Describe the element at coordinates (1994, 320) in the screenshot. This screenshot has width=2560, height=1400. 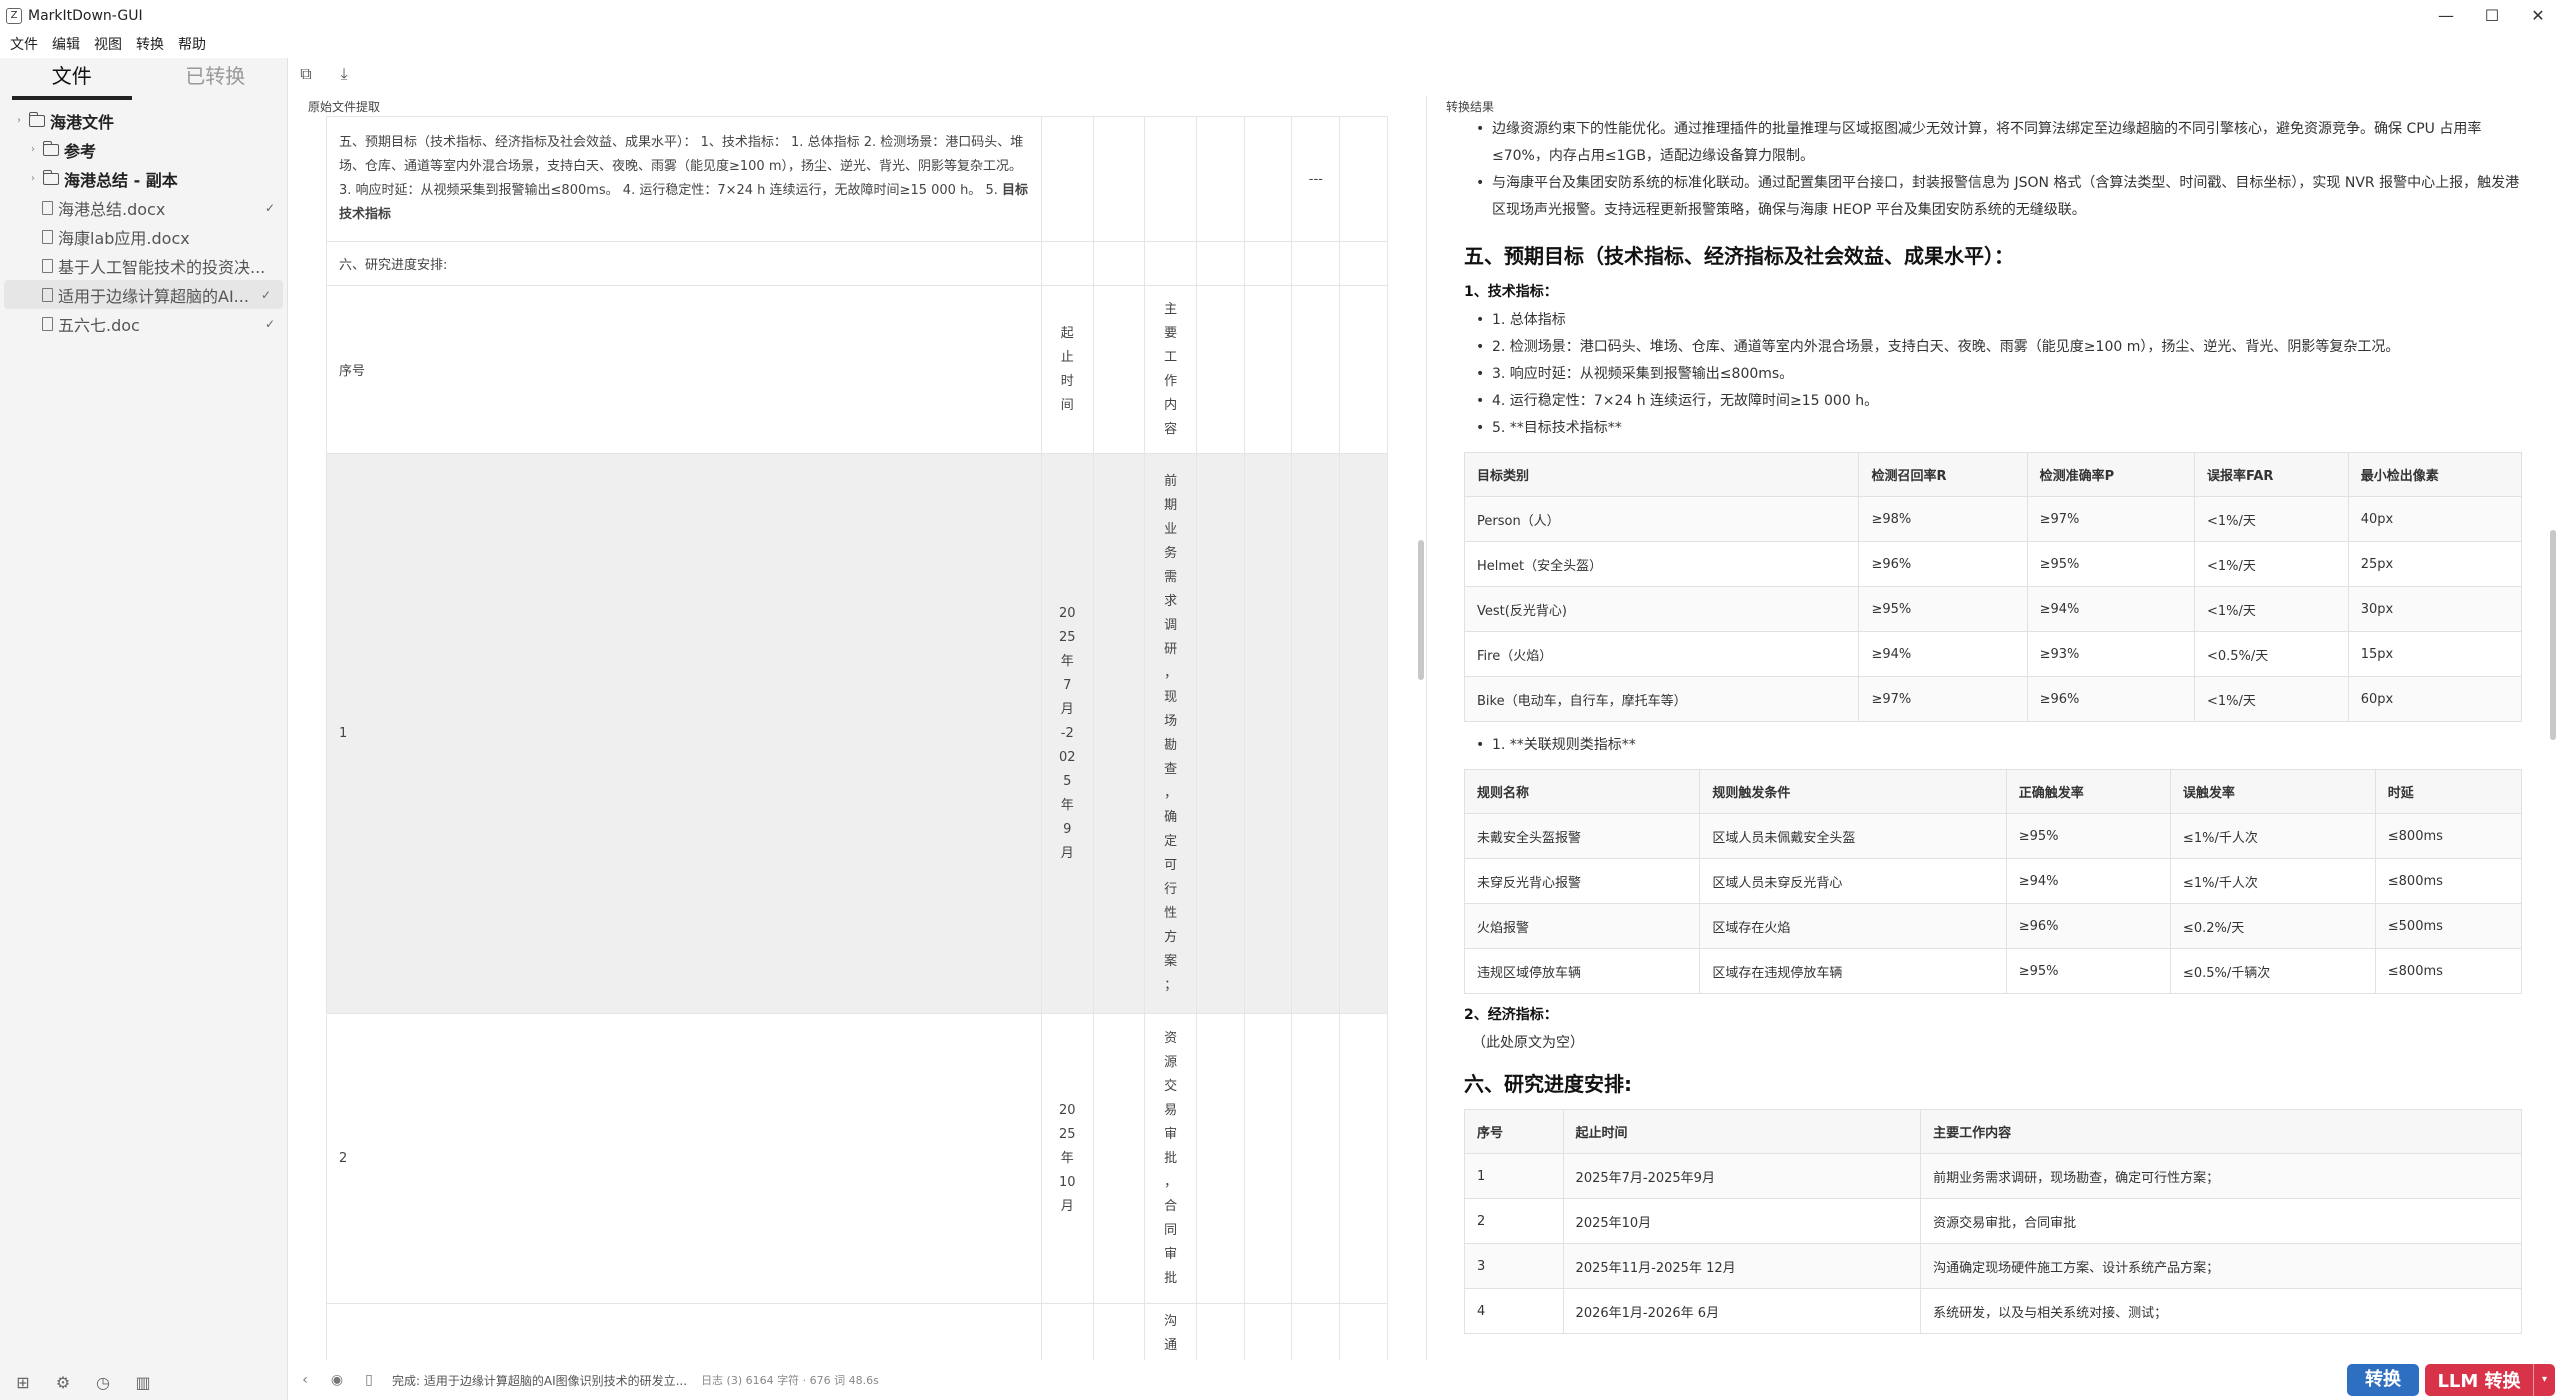
I see `list-item: 1. 总体指标` at that location.